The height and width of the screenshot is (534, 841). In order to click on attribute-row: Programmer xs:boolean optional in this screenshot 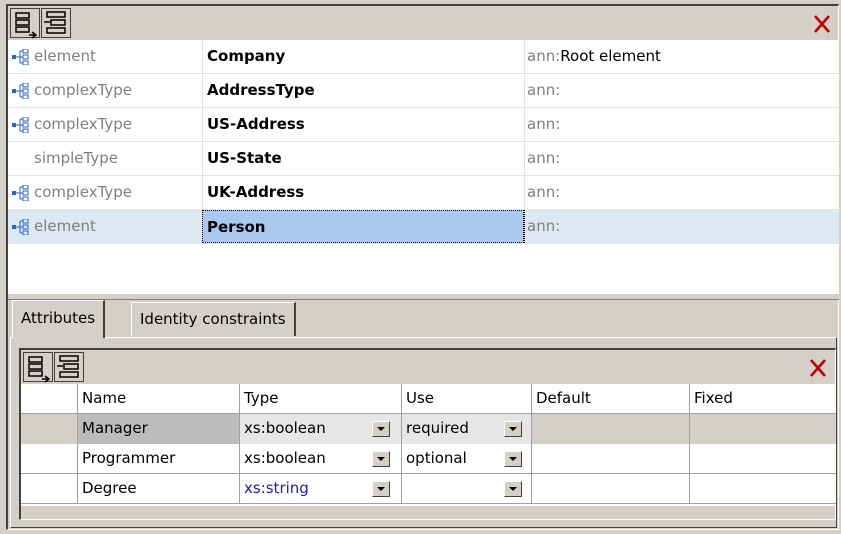, I will do `click(428, 459)`.